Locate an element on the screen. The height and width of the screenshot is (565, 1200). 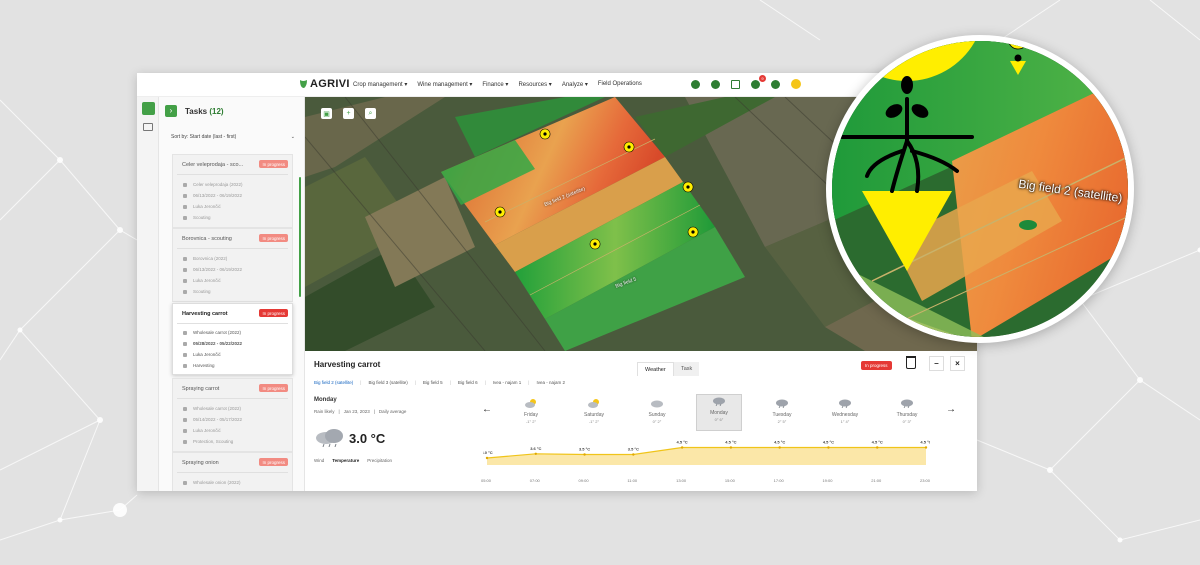
tasks-title: Tasks (12) is located at coordinates (204, 111).